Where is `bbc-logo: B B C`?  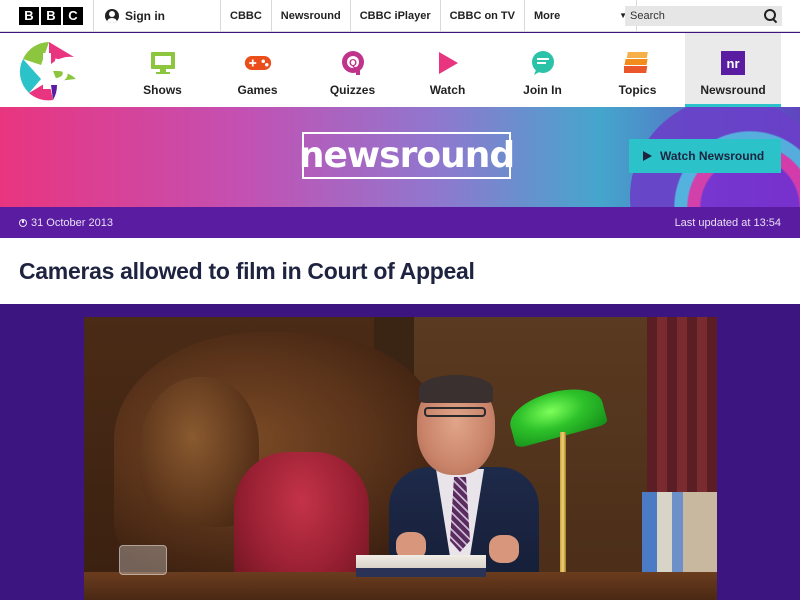
bbc-logo: B B C is located at coordinates (46, 15).